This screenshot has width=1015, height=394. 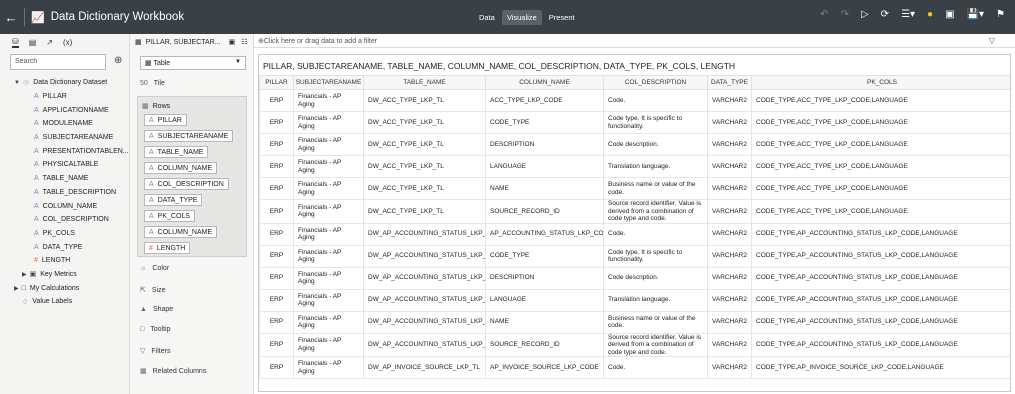 I want to click on table-cell: Code description., so click(x=655, y=278).